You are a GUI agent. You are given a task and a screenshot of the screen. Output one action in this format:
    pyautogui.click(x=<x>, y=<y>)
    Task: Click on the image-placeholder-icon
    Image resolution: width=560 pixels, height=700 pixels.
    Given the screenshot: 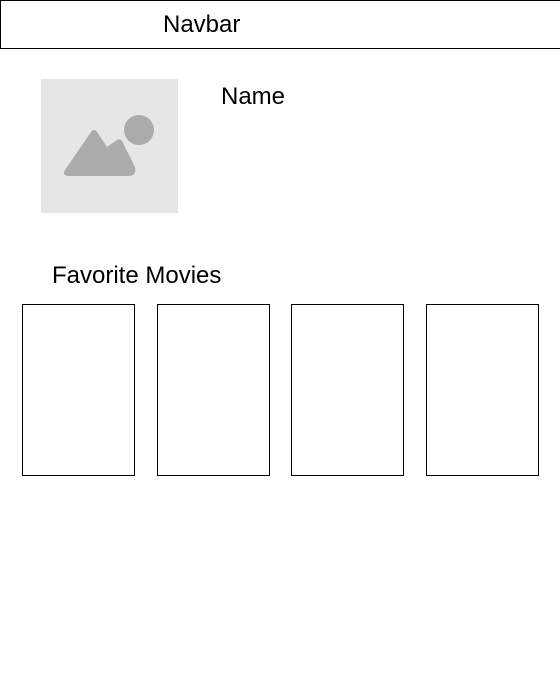 What is the action you would take?
    pyautogui.click(x=108, y=145)
    